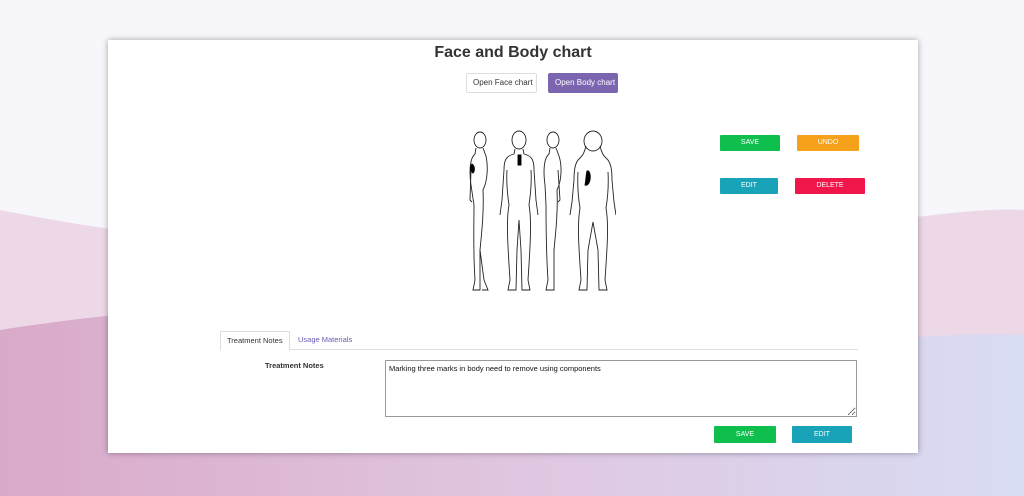 This screenshot has height=496, width=1024. What do you see at coordinates (750, 143) in the screenshot?
I see `chart-save-button: SAVE` at bounding box center [750, 143].